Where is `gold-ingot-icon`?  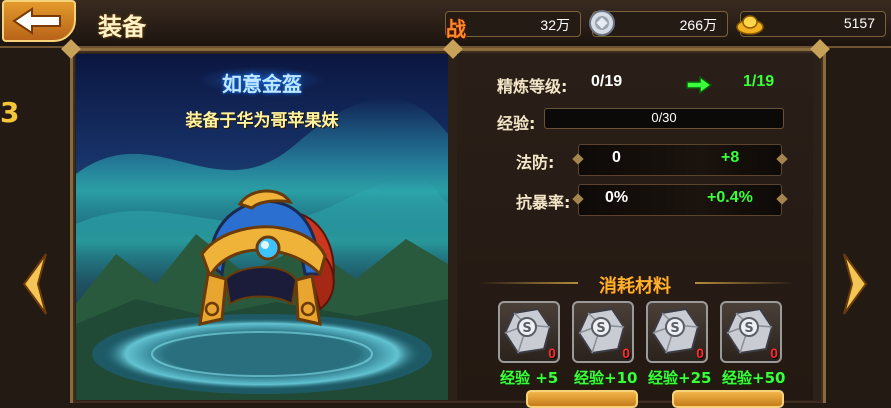 gold-ingot-icon is located at coordinates (750, 25).